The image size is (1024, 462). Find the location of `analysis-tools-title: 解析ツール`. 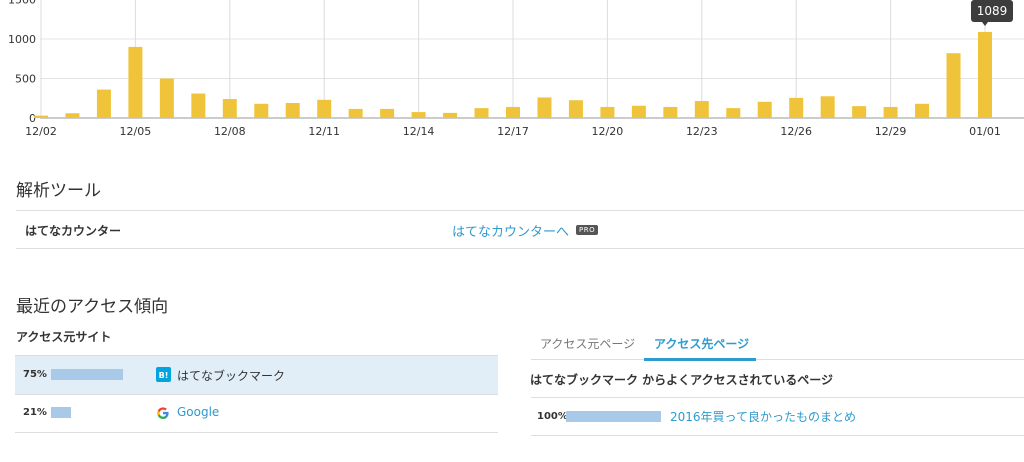

analysis-tools-title: 解析ツール is located at coordinates (58, 191).